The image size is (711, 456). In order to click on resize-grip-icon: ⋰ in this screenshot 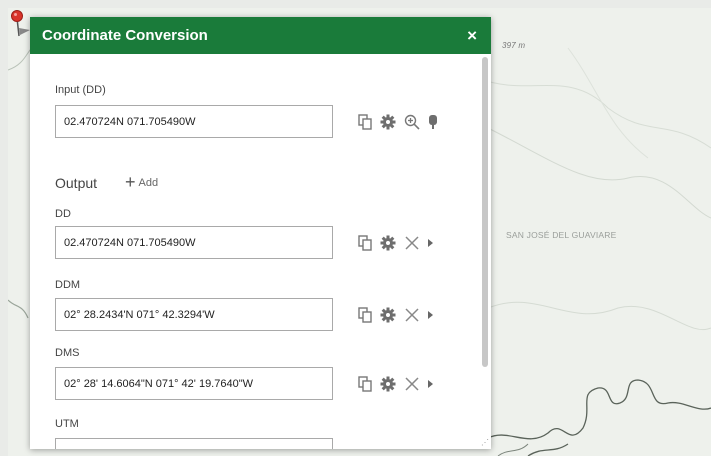, I will do `click(485, 442)`.